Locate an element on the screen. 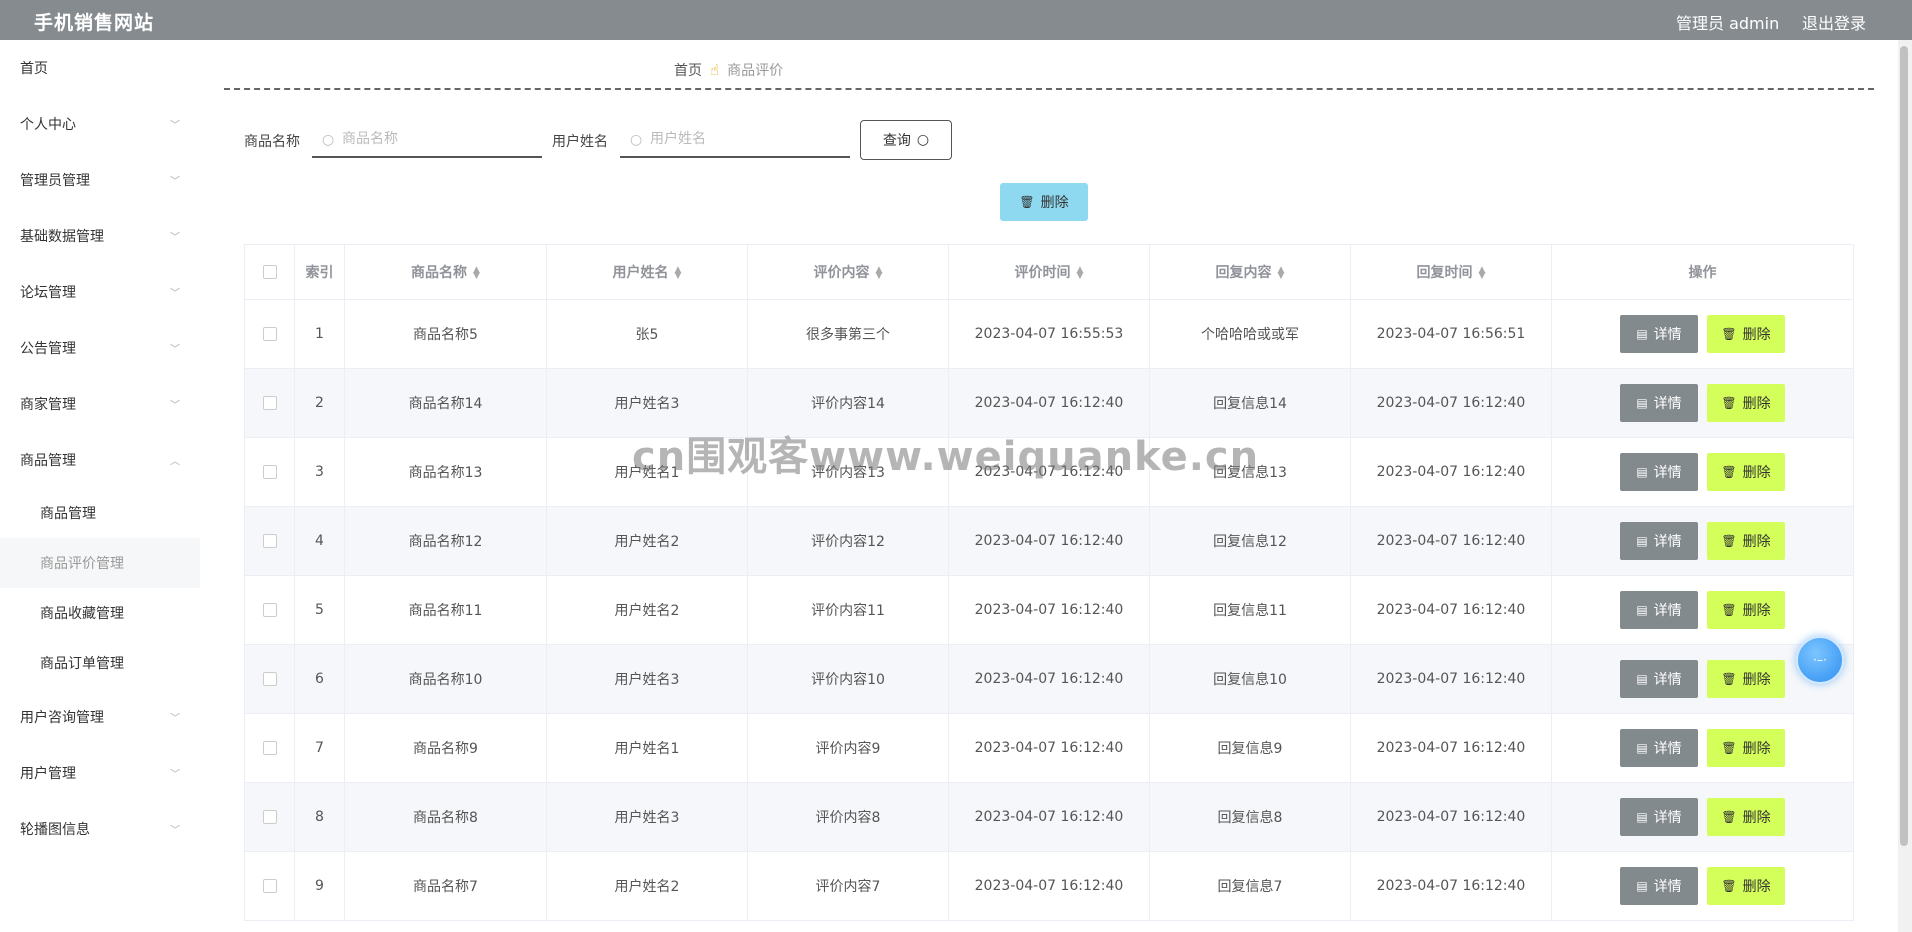  cell-product-name: 商品名称9 is located at coordinates (445, 748).